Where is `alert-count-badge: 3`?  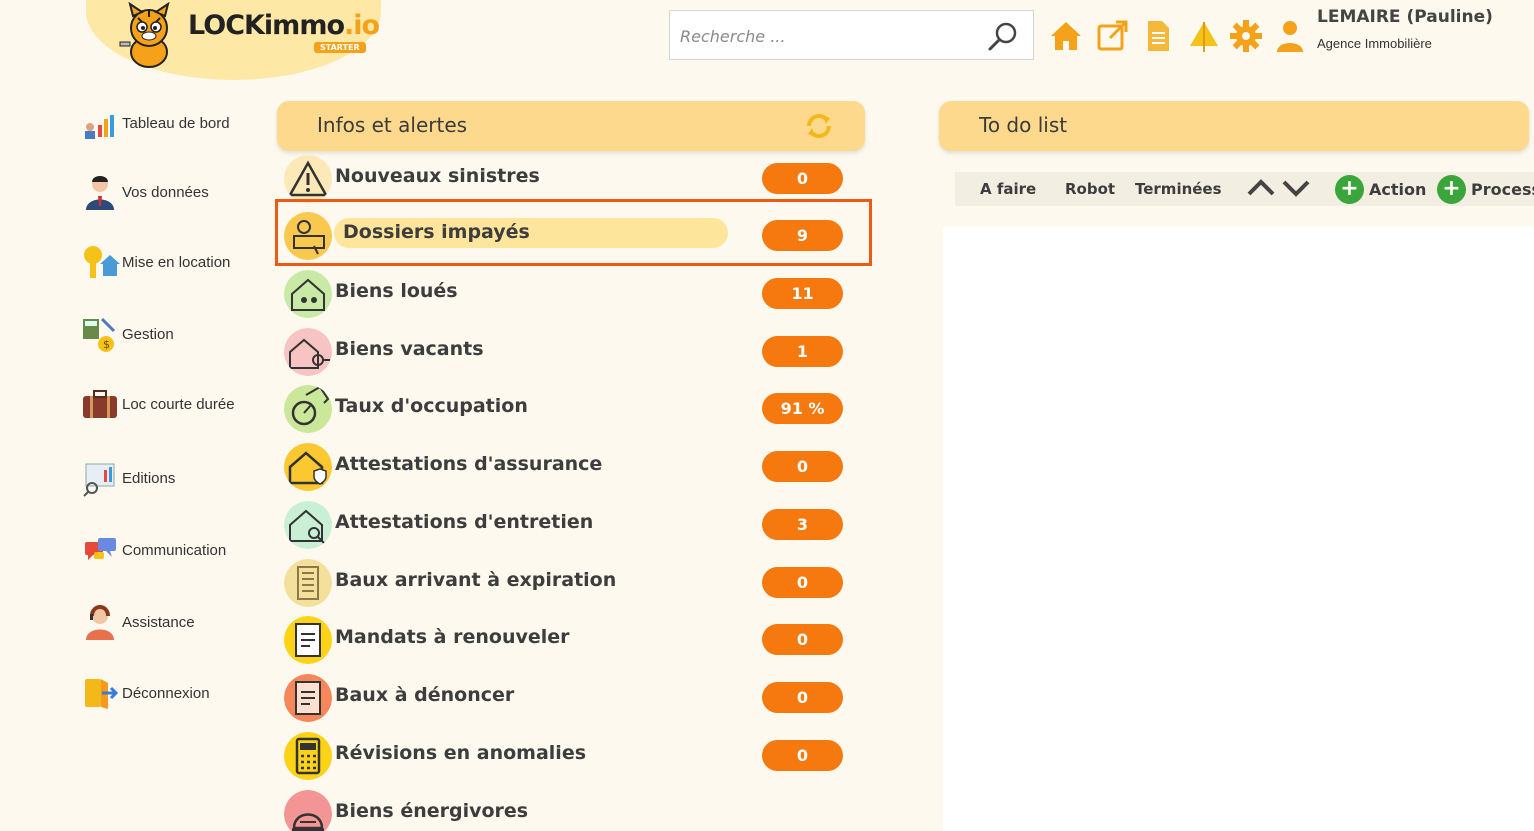
alert-count-badge: 3 is located at coordinates (802, 524).